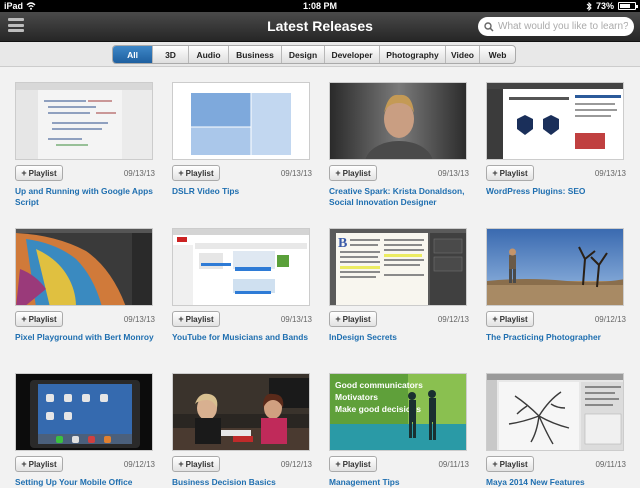  I want to click on course-title: Pixel Playground with Bert Monroy, so click(85, 337).